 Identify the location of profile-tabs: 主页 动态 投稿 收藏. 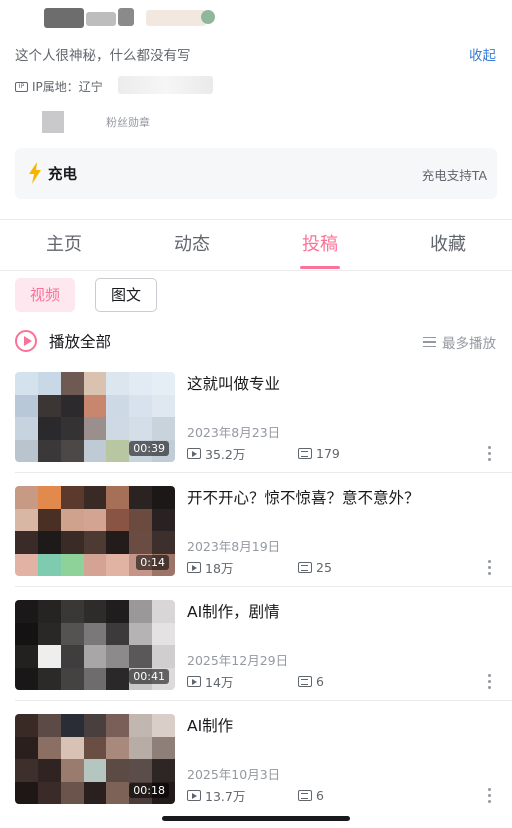
(256, 245).